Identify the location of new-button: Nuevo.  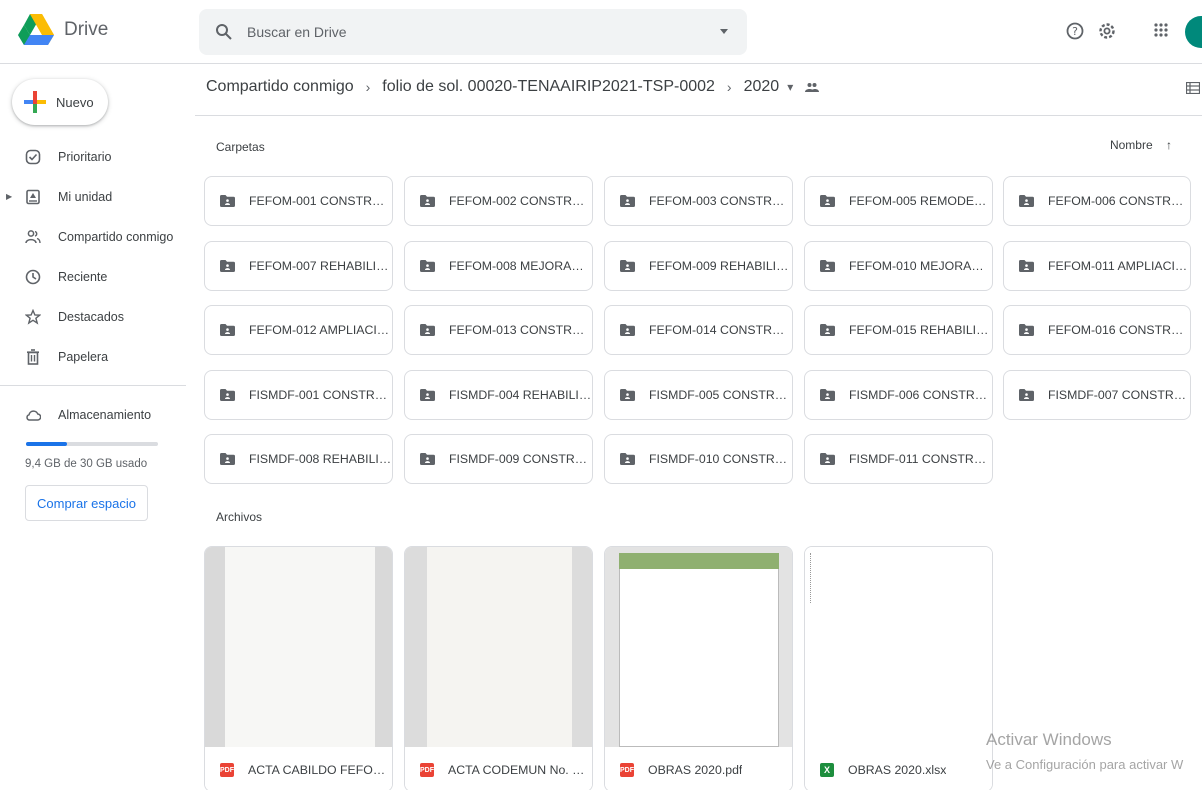
(60, 102).